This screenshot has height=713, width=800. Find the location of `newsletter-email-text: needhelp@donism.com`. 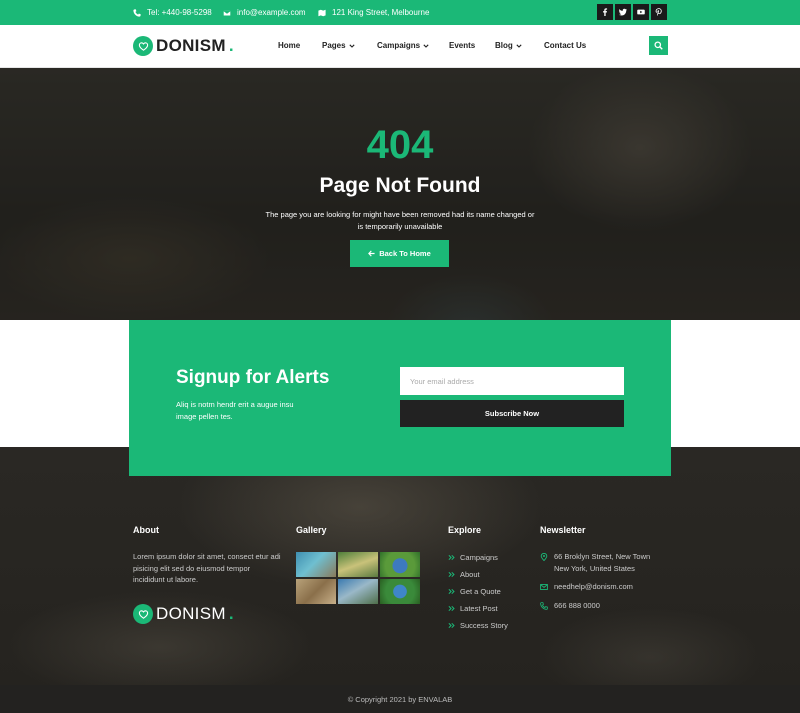

newsletter-email-text: needhelp@donism.com is located at coordinates (593, 586).